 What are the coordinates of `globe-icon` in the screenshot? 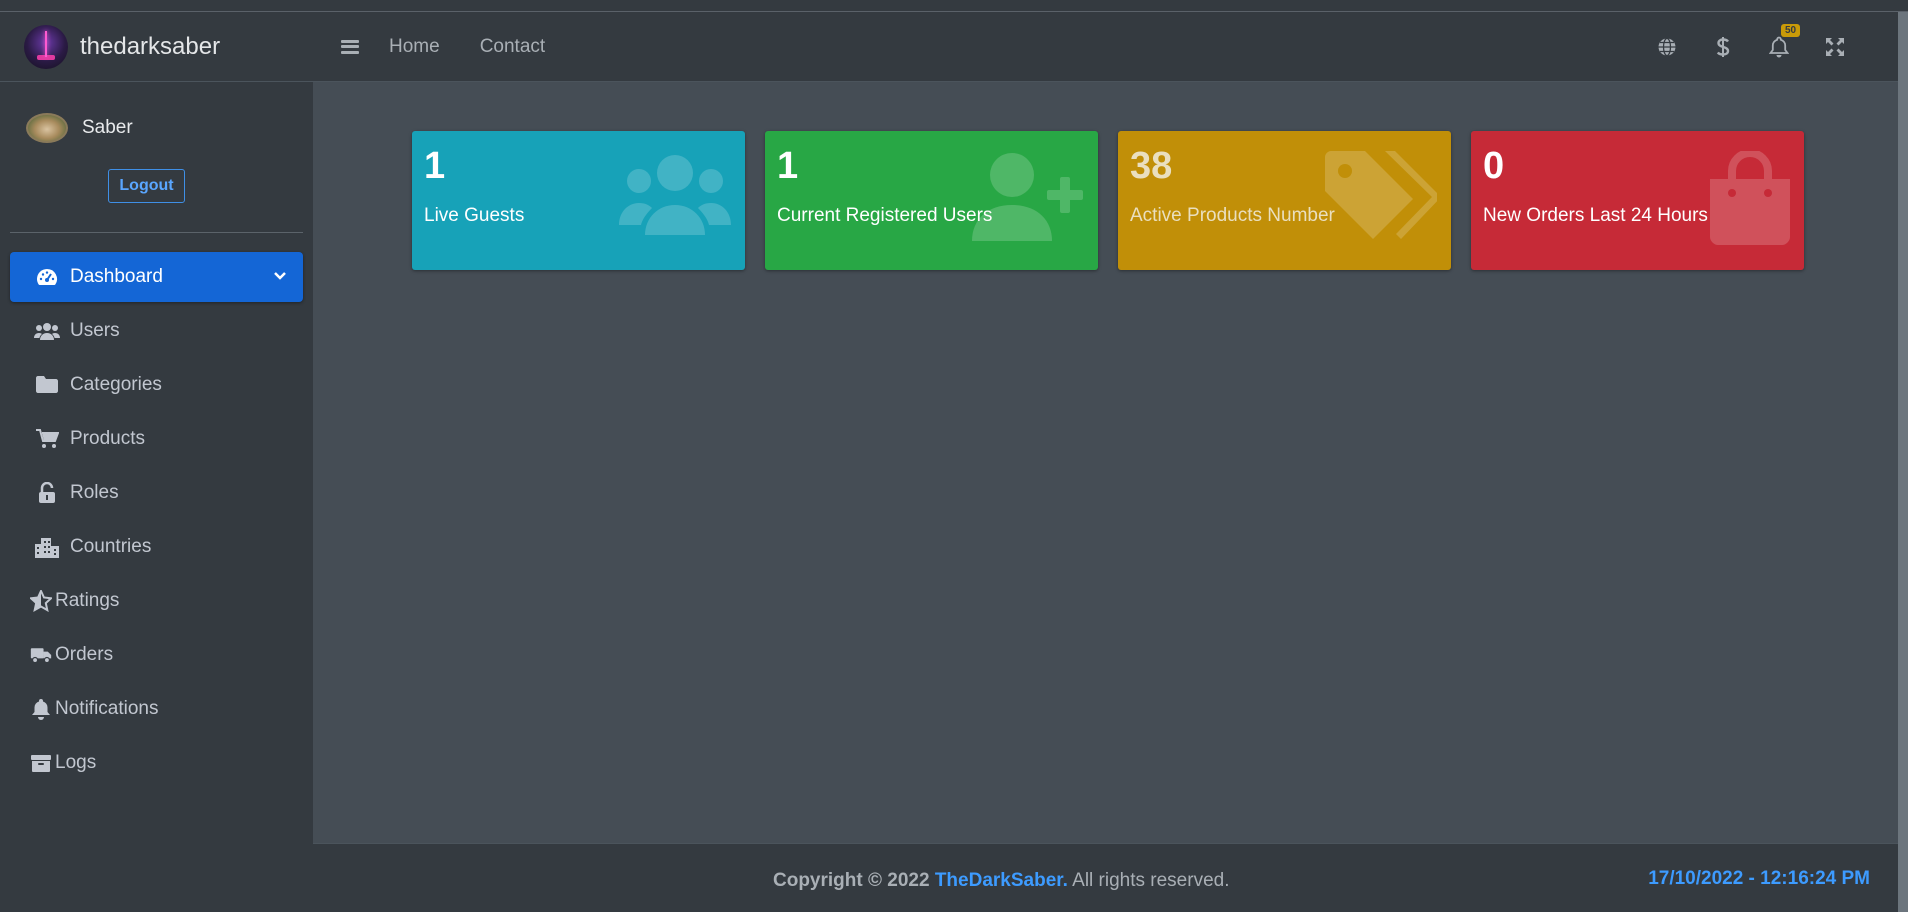 It's located at (1667, 47).